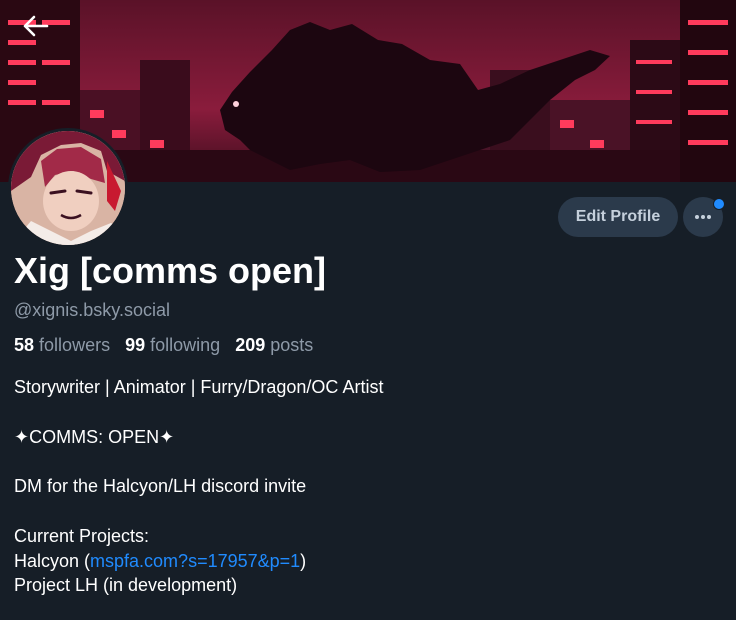 The height and width of the screenshot is (620, 736). Describe the element at coordinates (364, 561) in the screenshot. I see `bio-line: Halcyon (mspfa.com?s=17957&p=1)` at that location.